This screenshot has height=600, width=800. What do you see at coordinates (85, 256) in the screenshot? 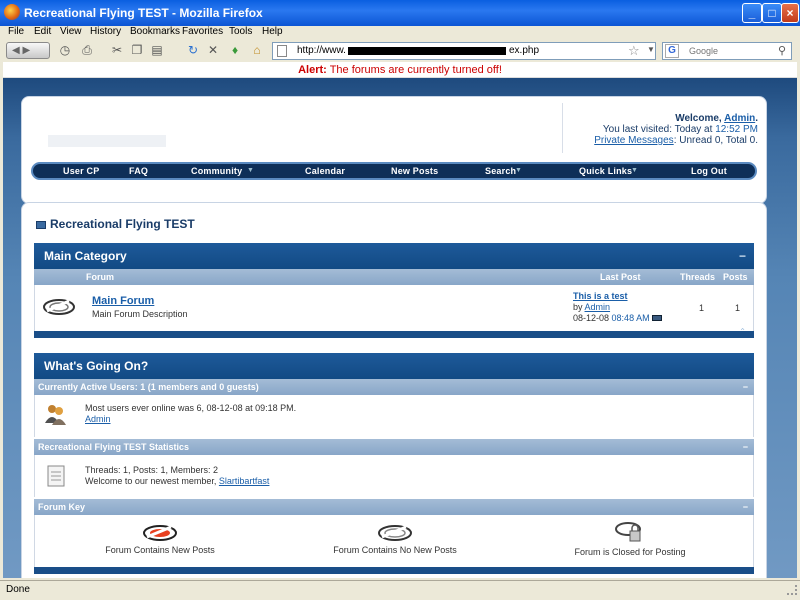
I see `category-title: Main Category` at bounding box center [85, 256].